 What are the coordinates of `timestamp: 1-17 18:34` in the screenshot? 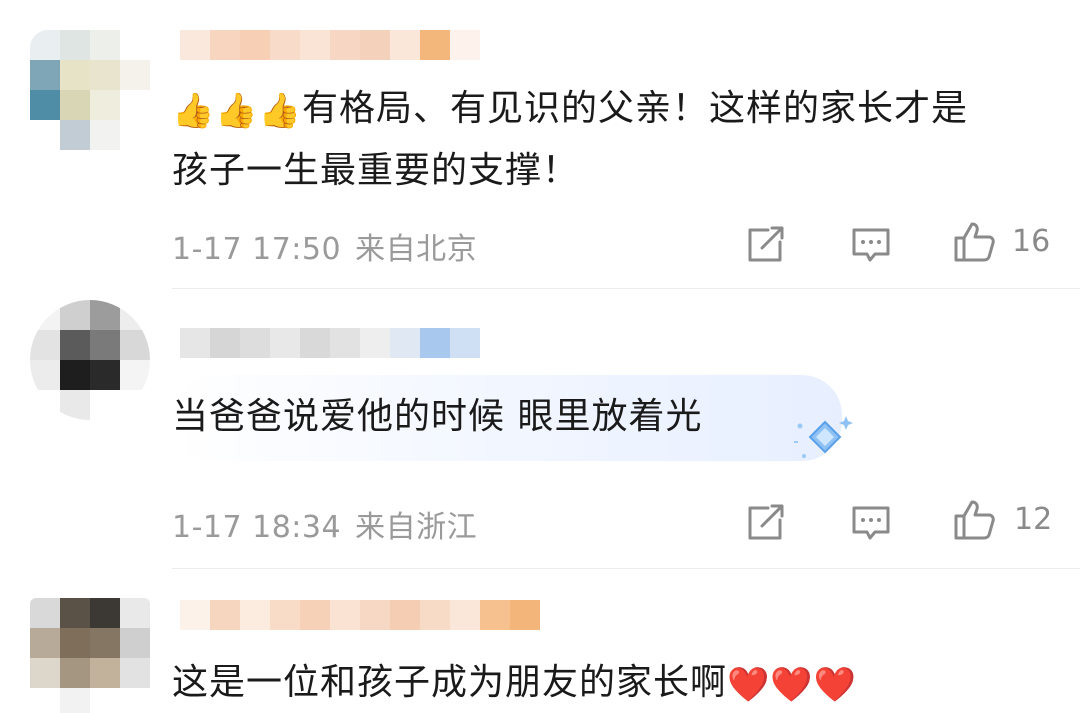 It's located at (257, 527).